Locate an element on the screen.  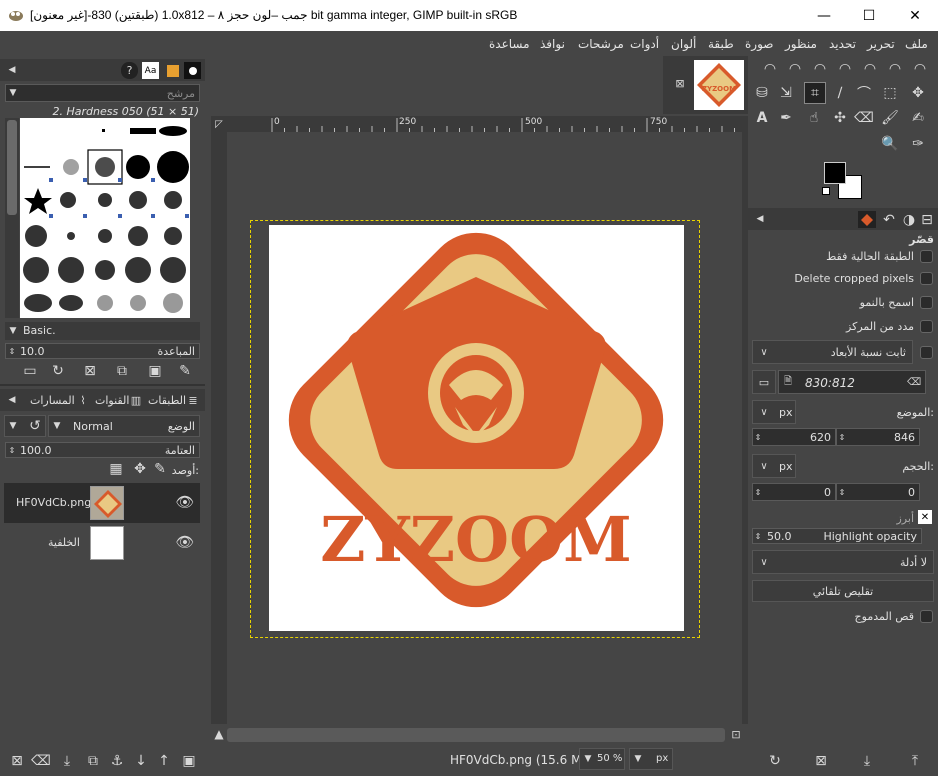
layer-row: HF0VdCb.png 👁 is located at coordinates (102, 503).